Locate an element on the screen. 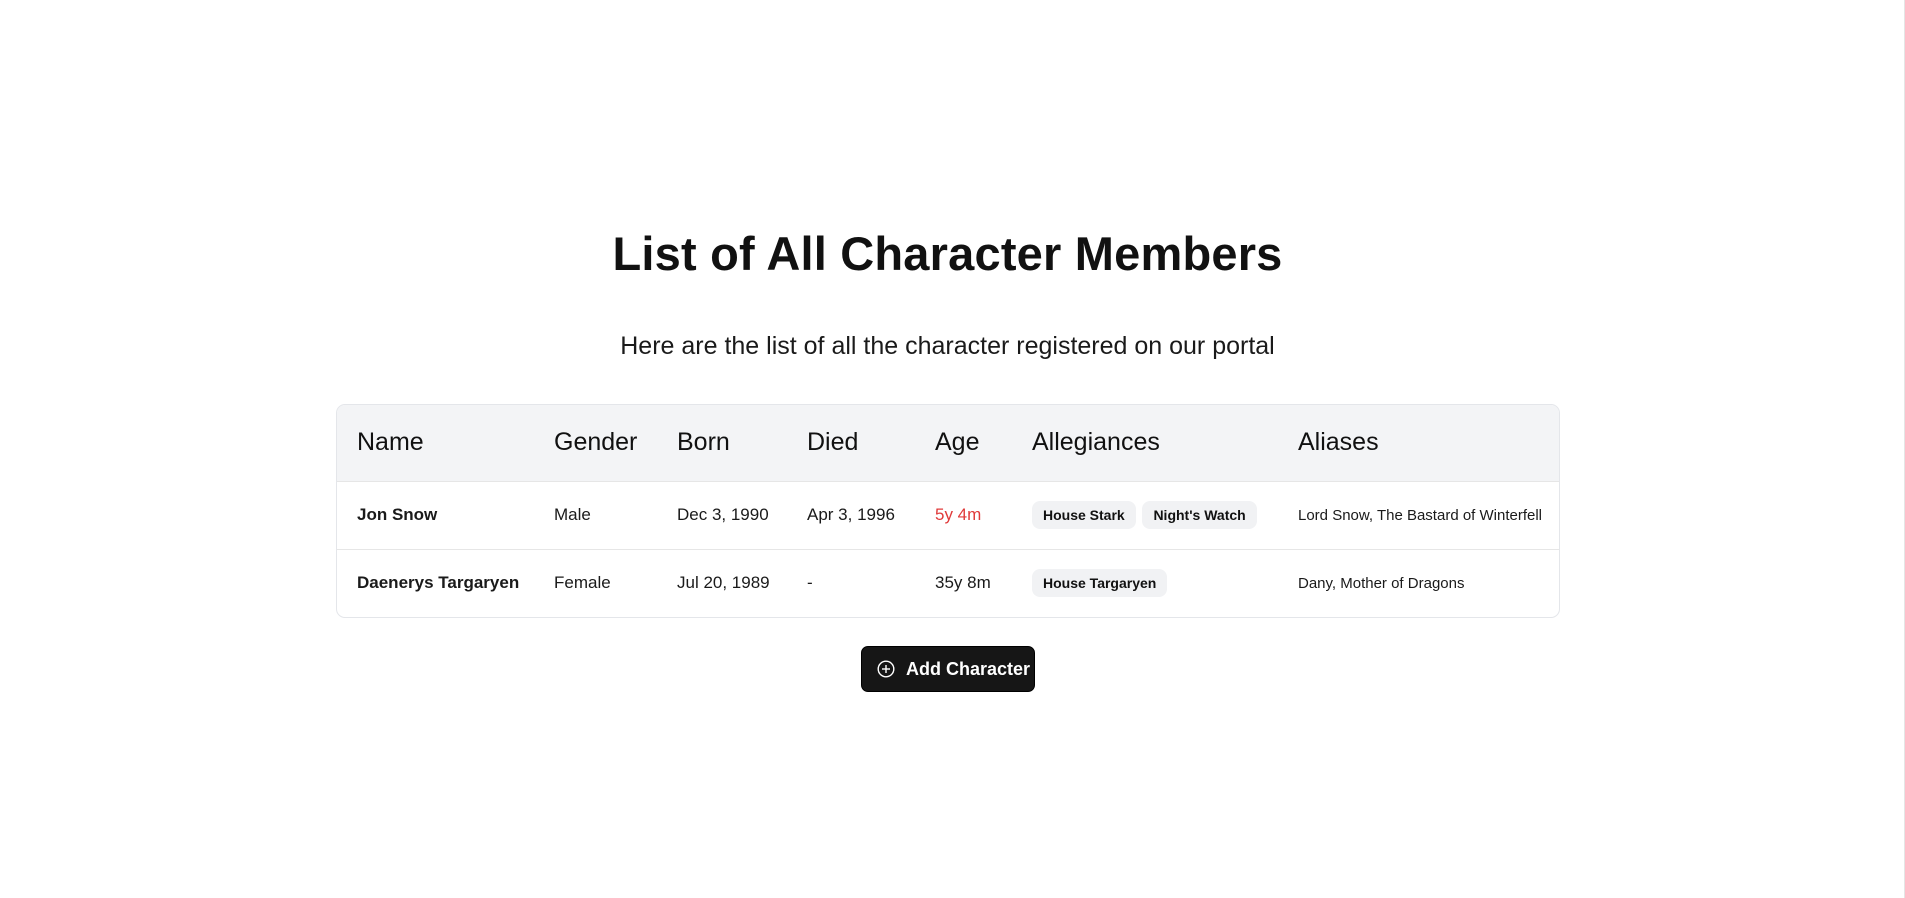 The width and height of the screenshot is (1905, 898). cell-died: Apr 3, 1996 is located at coordinates (851, 514).